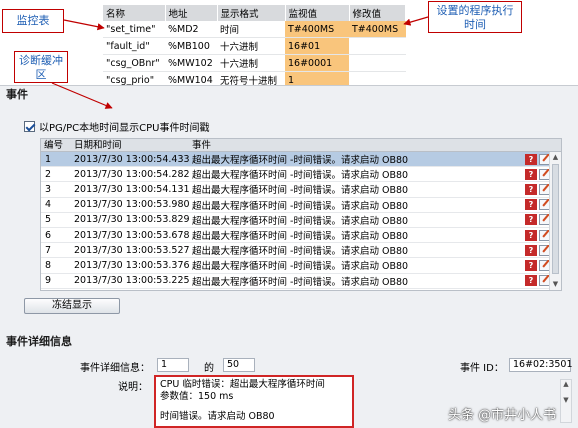 Image resolution: width=578 pixels, height=428 pixels. Describe the element at coordinates (56, 145) in the screenshot. I see `col-number-header: 编号` at that location.